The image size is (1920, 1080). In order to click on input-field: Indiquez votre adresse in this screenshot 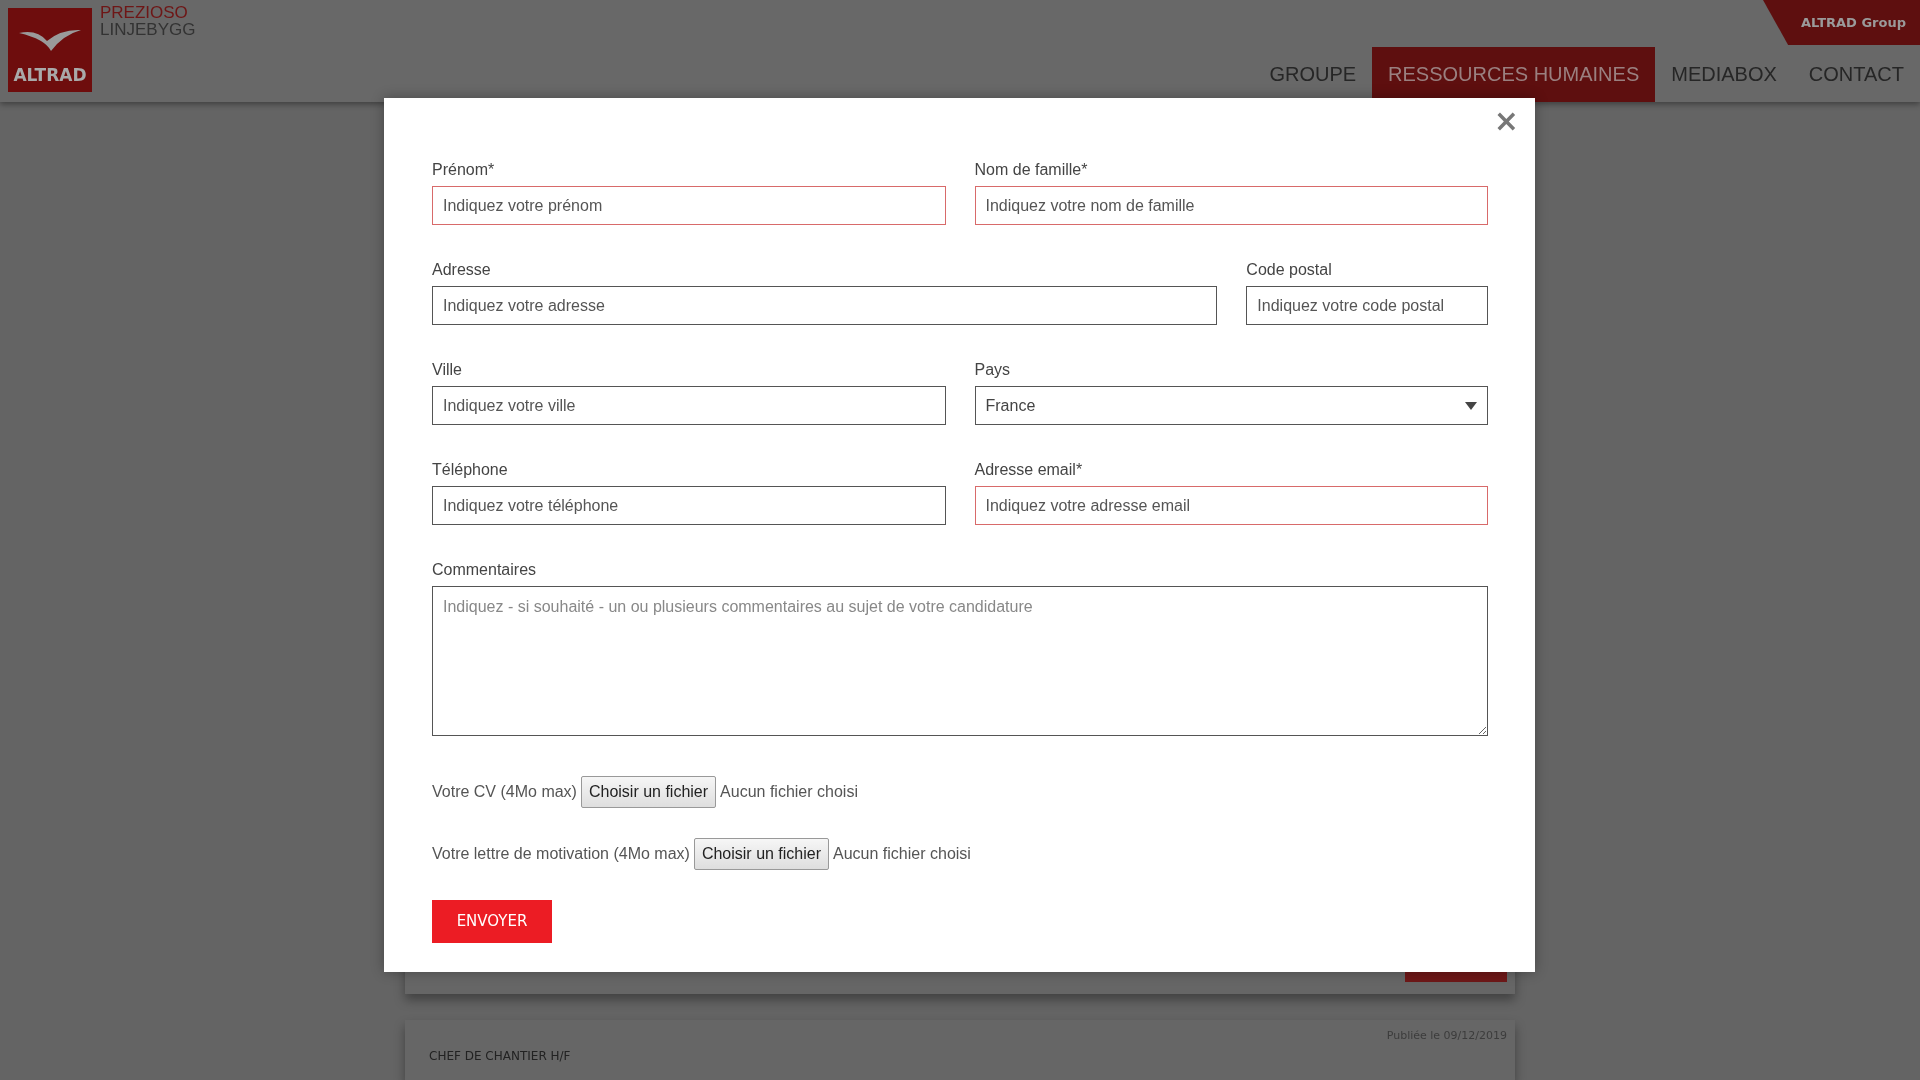, I will do `click(825, 305)`.